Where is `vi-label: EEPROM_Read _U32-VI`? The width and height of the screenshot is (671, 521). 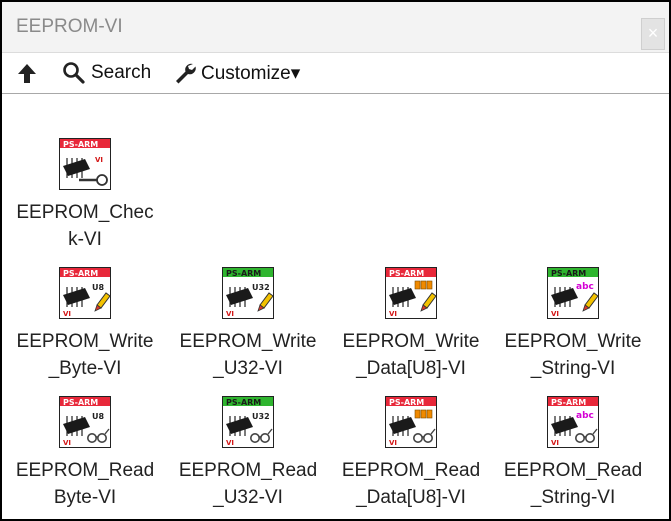 vi-label: EEPROM_Read _U32-VI is located at coordinates (248, 484).